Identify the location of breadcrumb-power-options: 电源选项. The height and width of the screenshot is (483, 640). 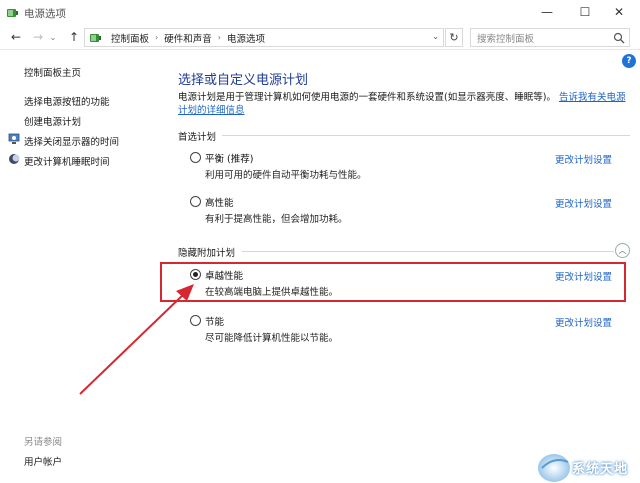
(246, 38).